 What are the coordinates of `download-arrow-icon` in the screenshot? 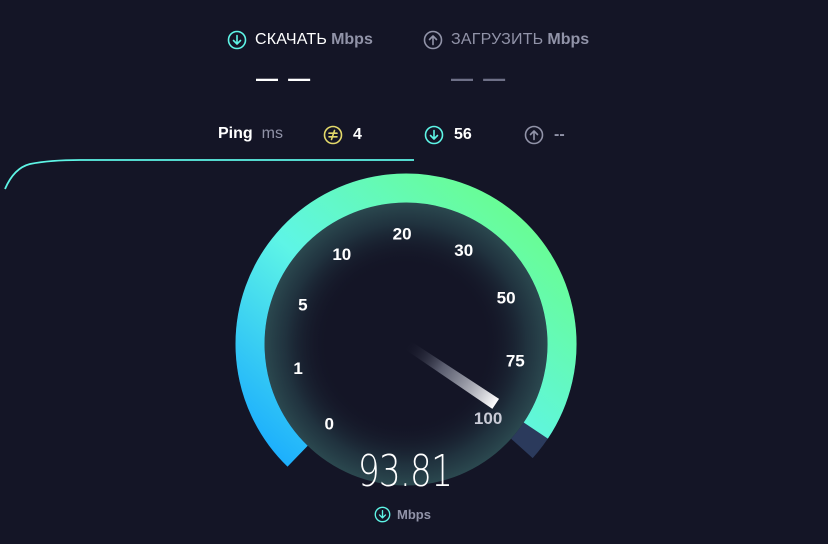 It's located at (382, 514).